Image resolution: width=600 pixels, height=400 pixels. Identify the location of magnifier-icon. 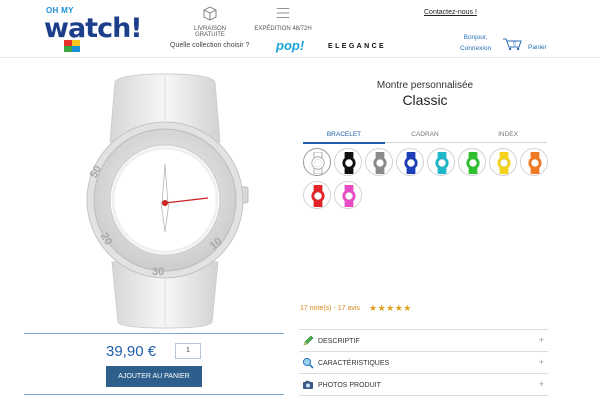
(308, 363).